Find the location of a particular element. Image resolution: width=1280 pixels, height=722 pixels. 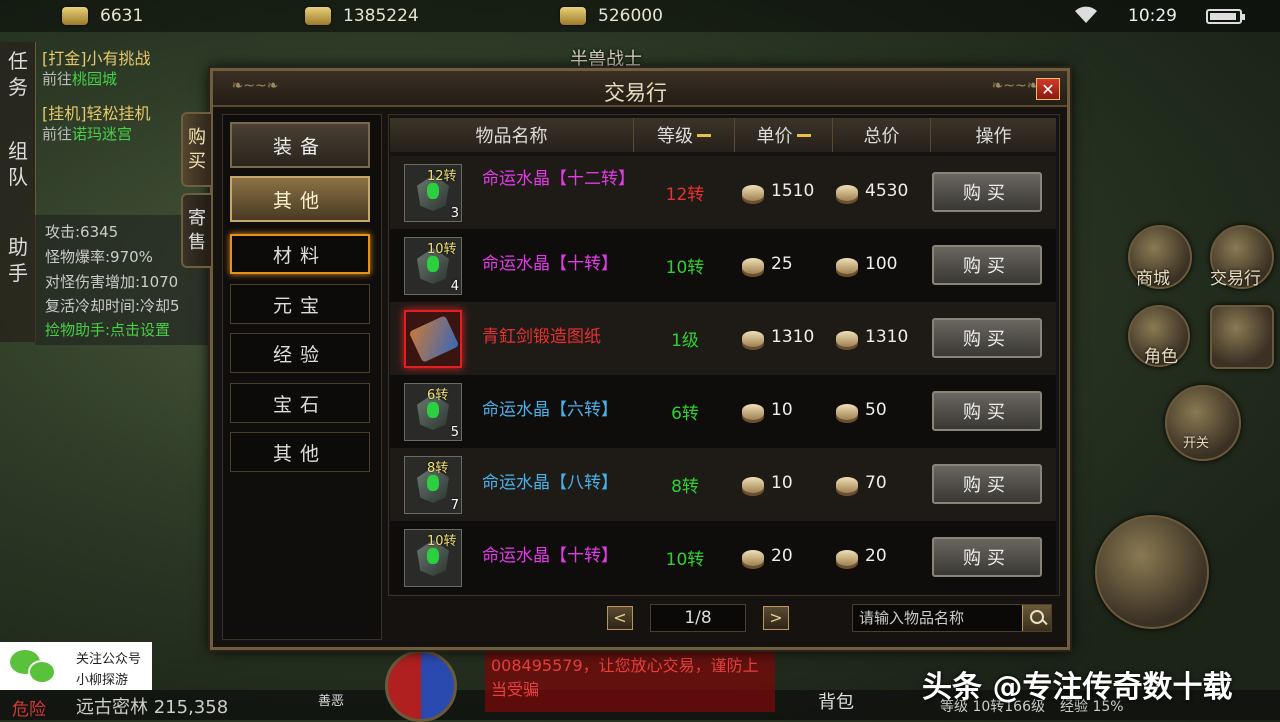

attack-sword-icon is located at coordinates (1152, 572).